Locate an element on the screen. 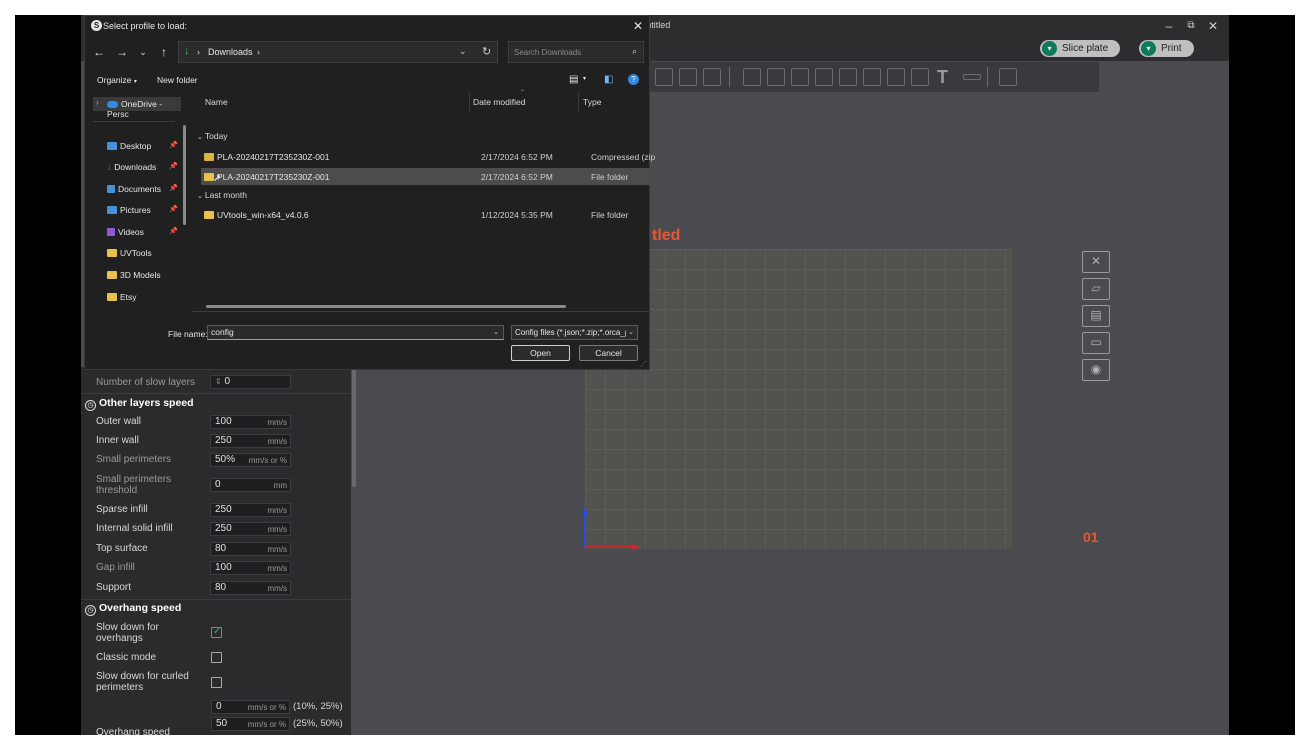 The height and width of the screenshot is (756, 1316). overhang-speed-input-2: 50 mm/s or % is located at coordinates (250, 724).